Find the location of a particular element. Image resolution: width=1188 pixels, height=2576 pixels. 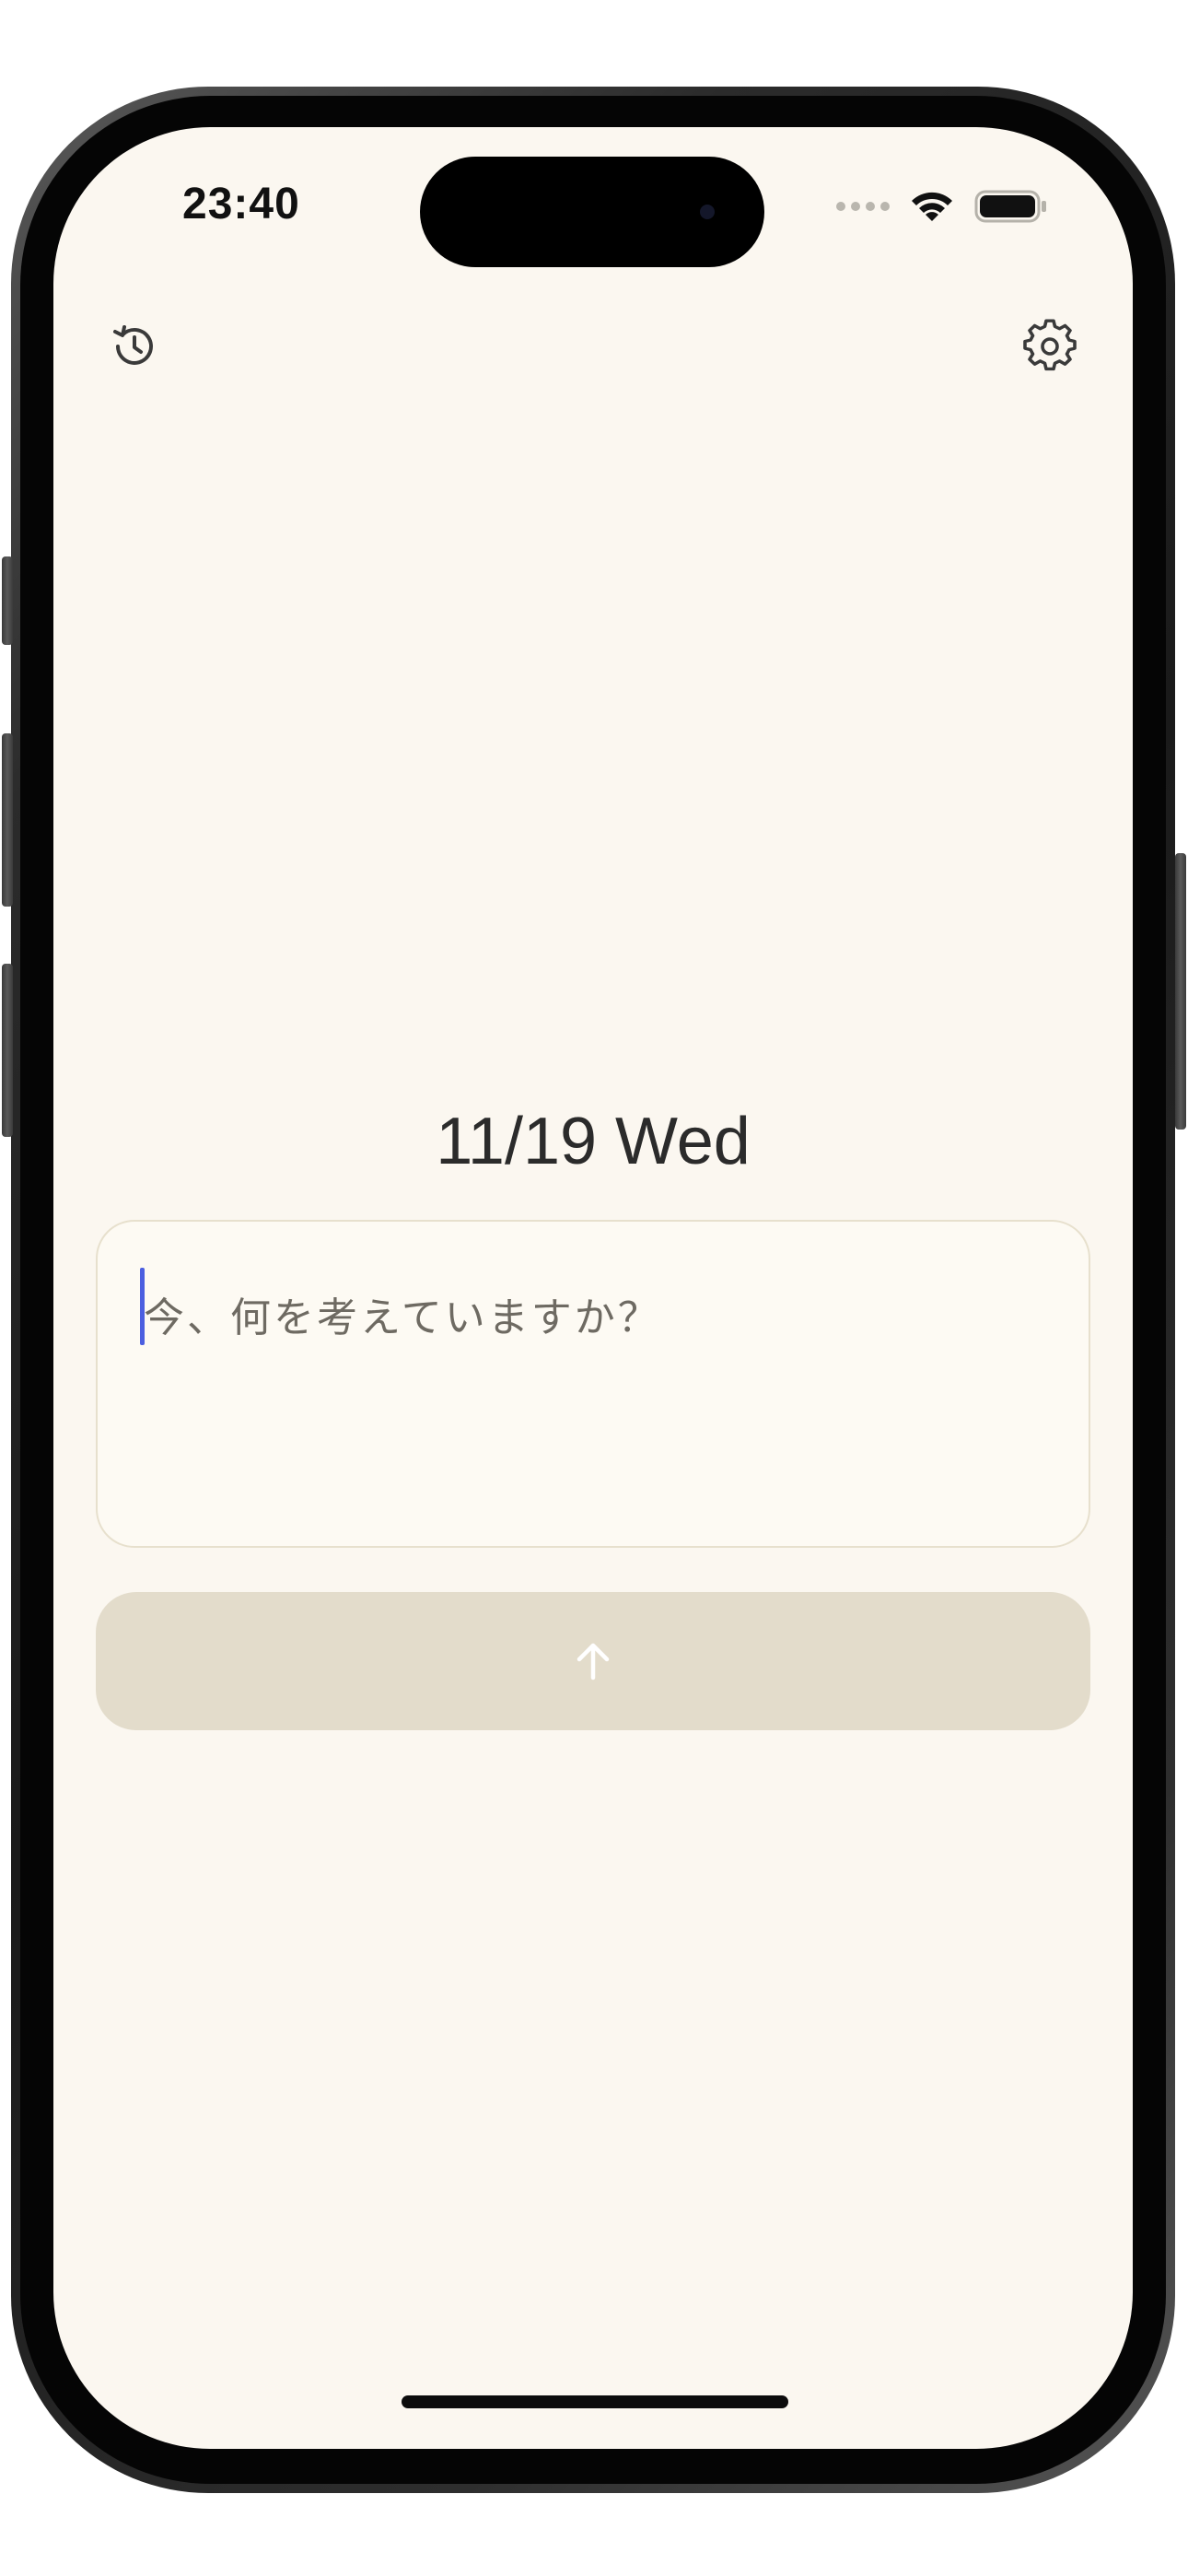

history-icon is located at coordinates (133, 345).